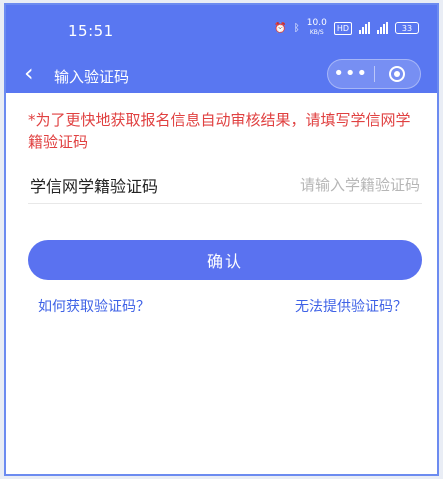 The height and width of the screenshot is (479, 443). I want to click on status-icons: ⏰ ᛒ 10.0 KB/S HD 33, so click(346, 28).